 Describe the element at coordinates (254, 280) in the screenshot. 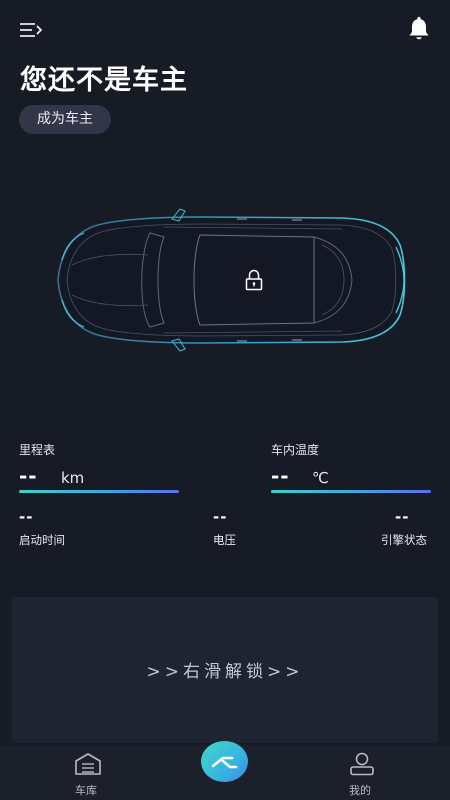

I see `lock-icon` at that location.